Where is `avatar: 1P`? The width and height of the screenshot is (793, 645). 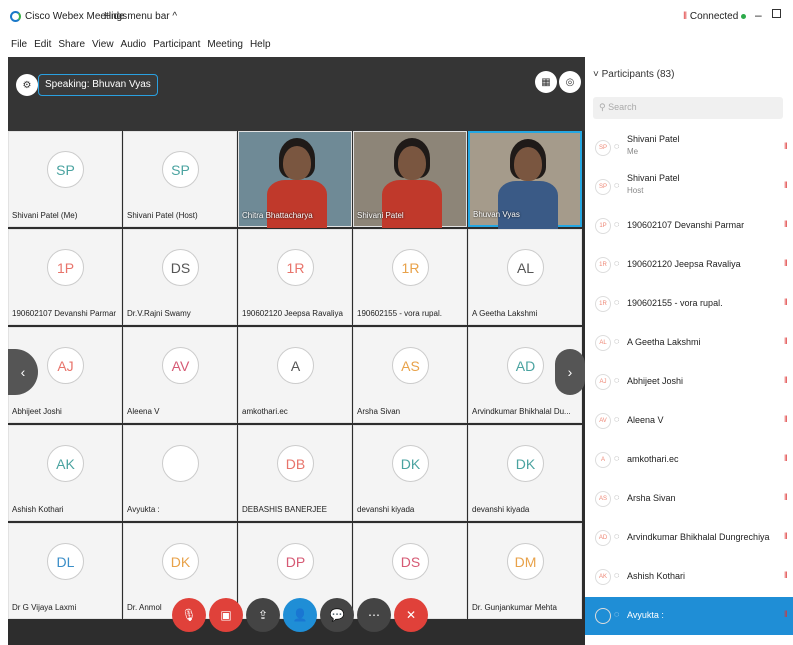 avatar: 1P is located at coordinates (603, 226).